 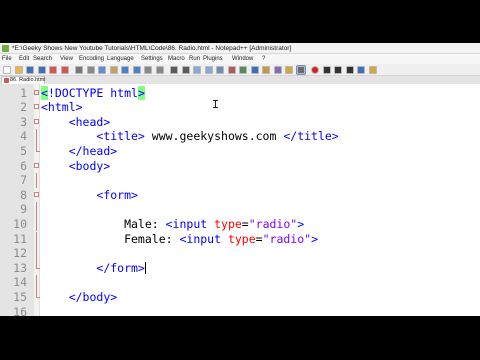 I want to click on new-file-icon, so click(x=7, y=70).